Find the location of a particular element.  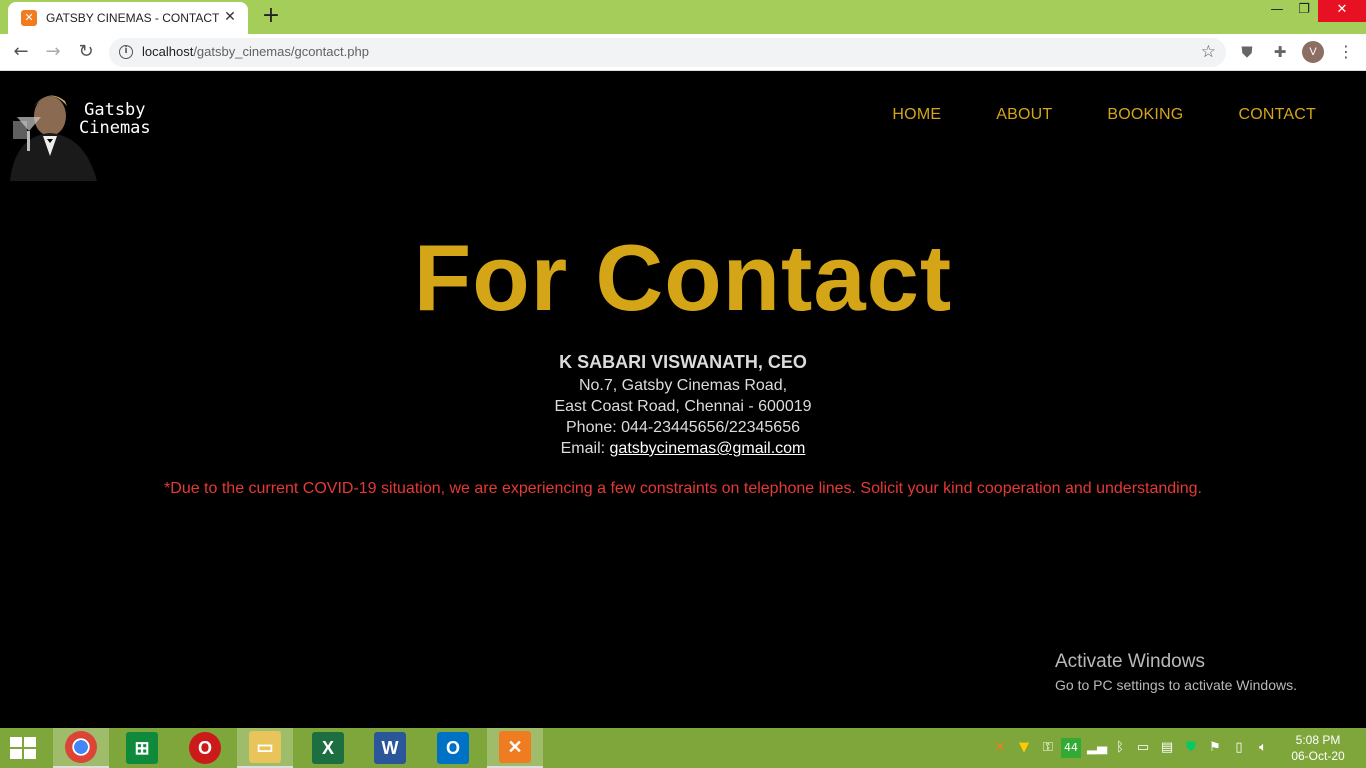

volume-tray-icon: 🔈︎ is located at coordinates (1263, 748).